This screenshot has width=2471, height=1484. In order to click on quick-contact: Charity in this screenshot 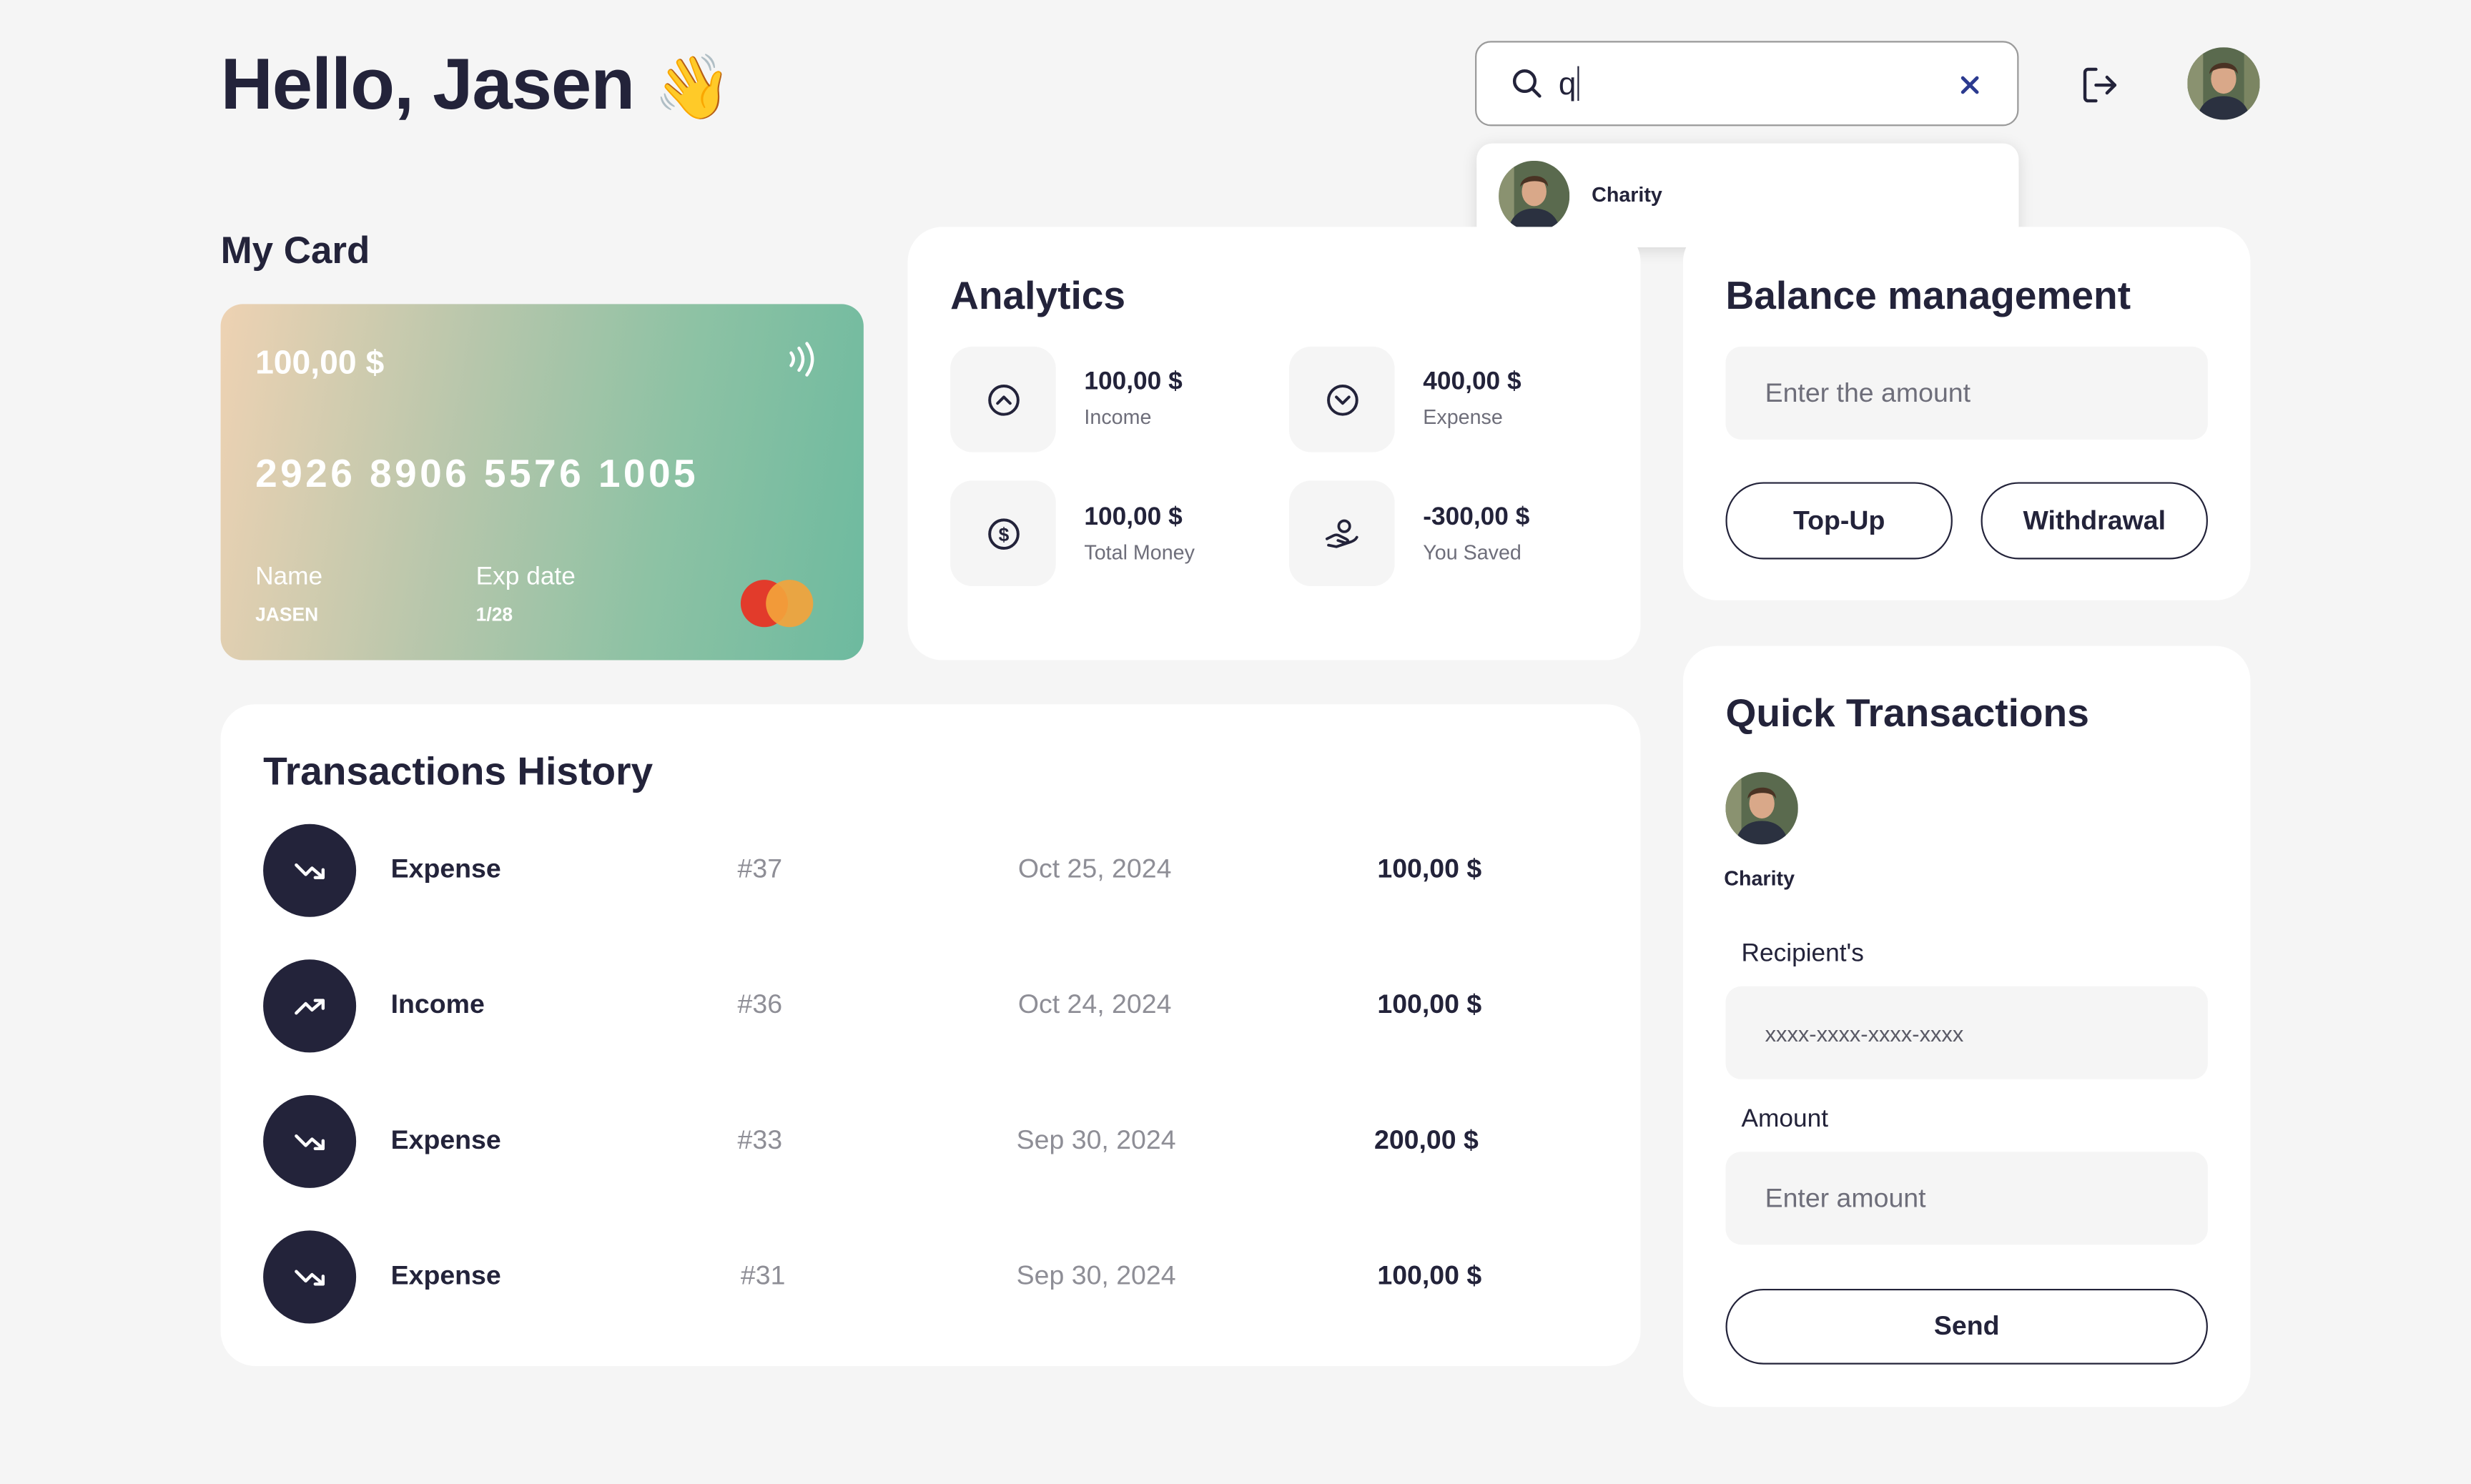, I will do `click(1772, 835)`.